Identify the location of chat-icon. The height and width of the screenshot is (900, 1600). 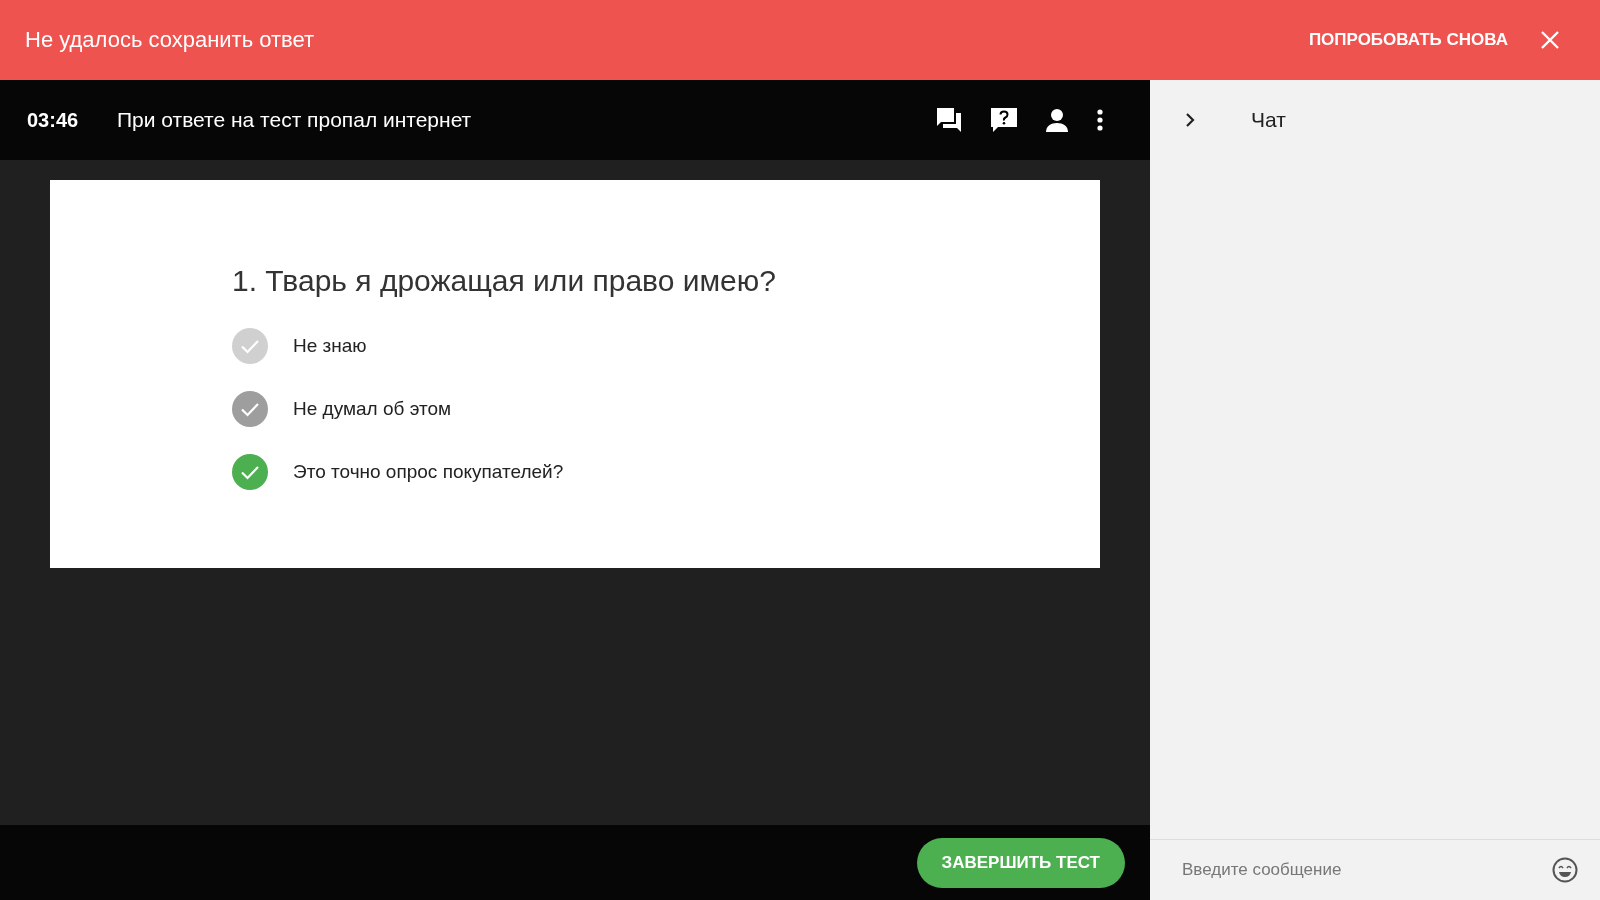
(949, 120).